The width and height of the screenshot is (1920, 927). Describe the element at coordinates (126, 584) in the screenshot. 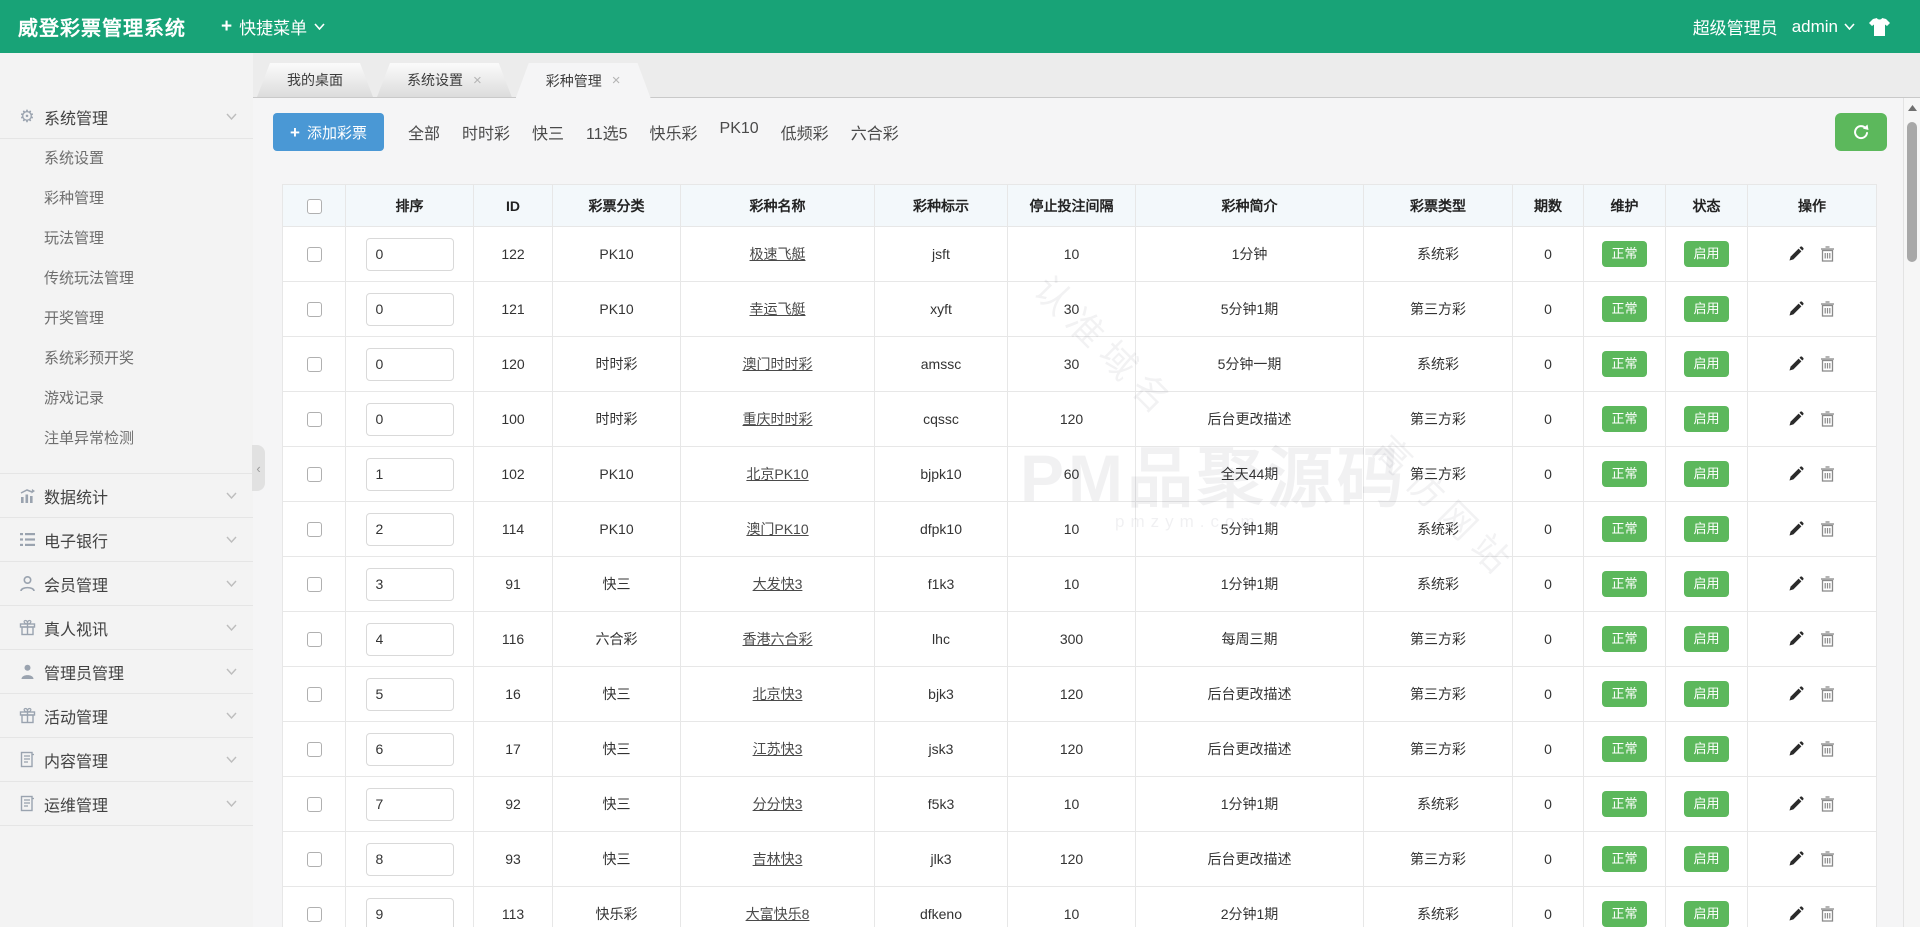

I see `sidebar-section-members: 会员管理` at that location.